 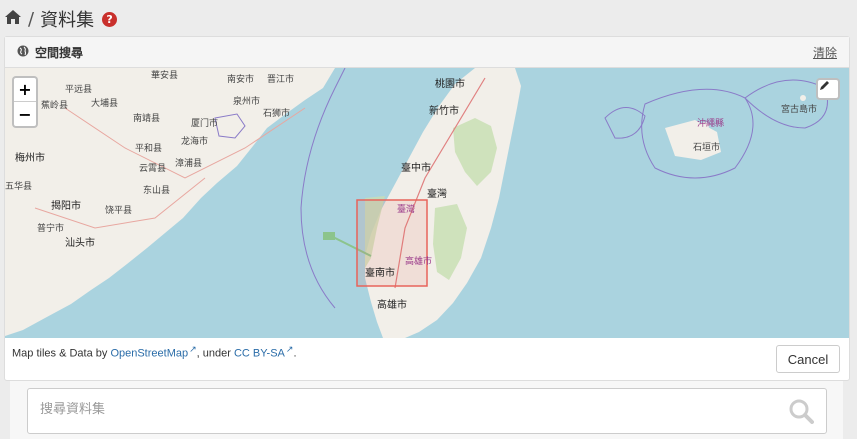 What do you see at coordinates (801, 413) in the screenshot?
I see `search-icon` at bounding box center [801, 413].